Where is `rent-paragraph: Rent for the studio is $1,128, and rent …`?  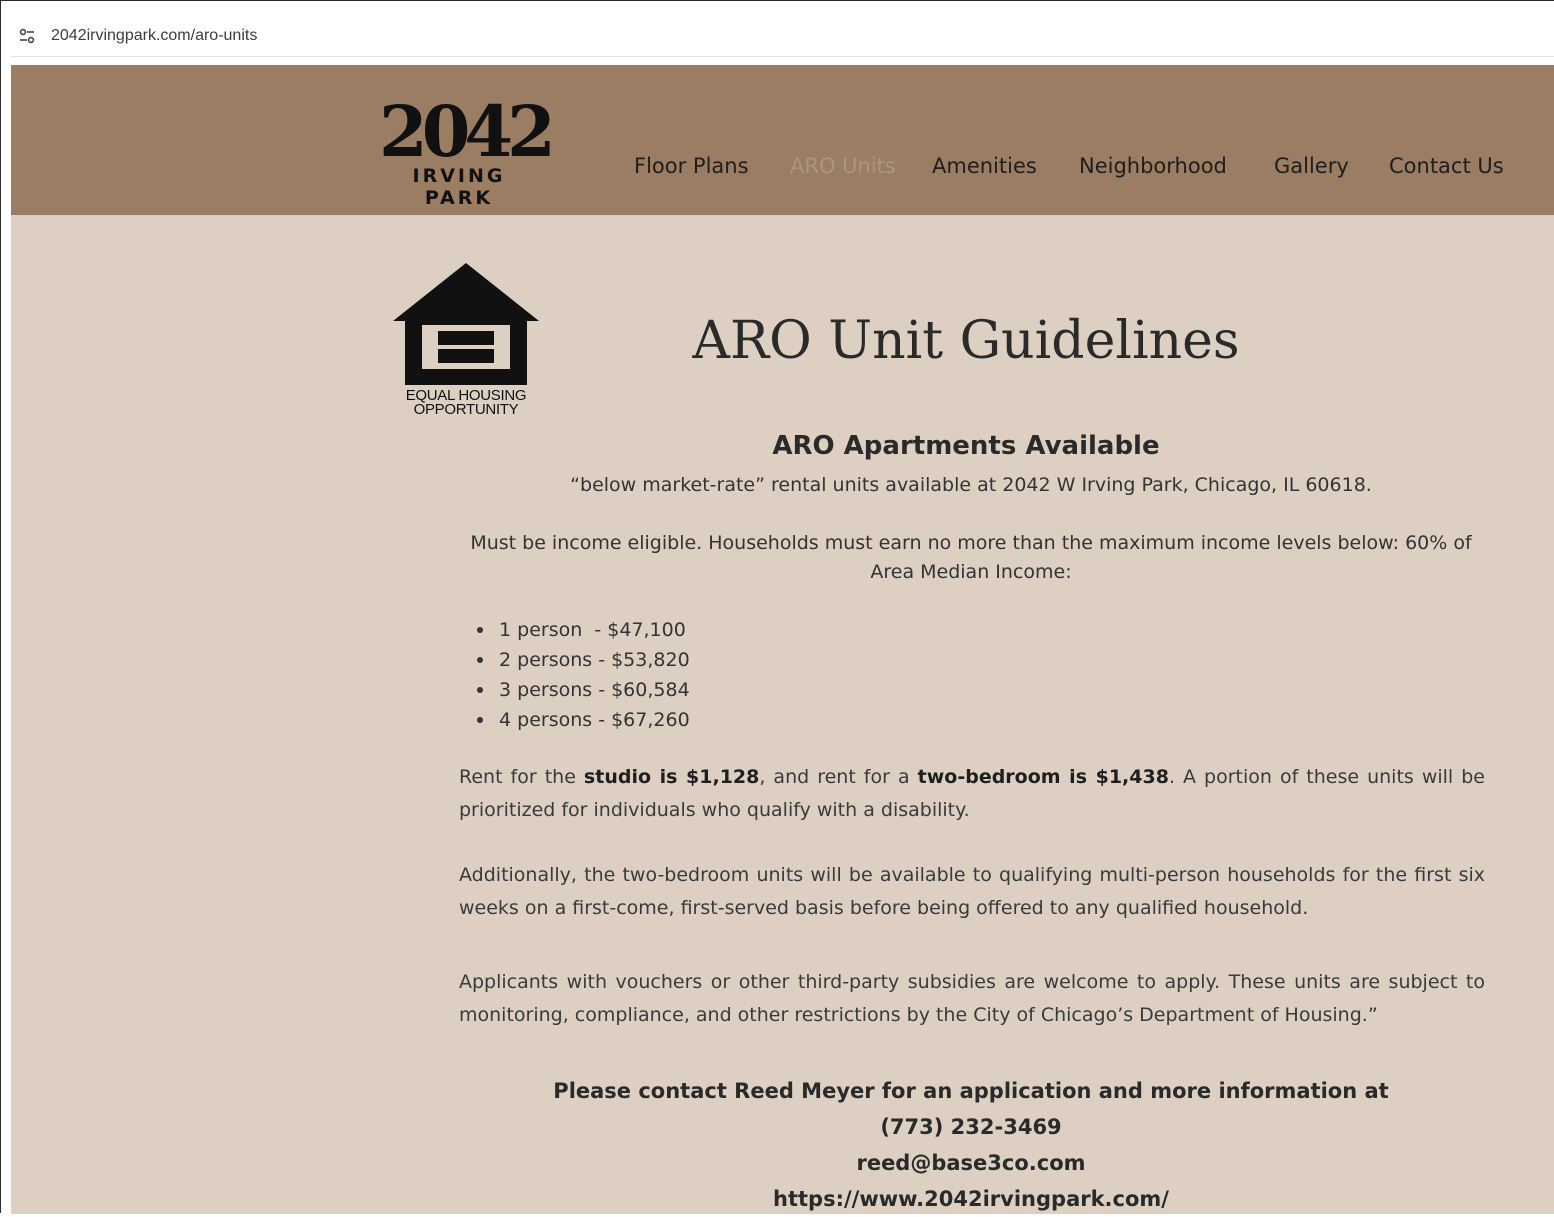
rent-paragraph: Rent for the studio is $1,128, and rent … is located at coordinates (972, 793).